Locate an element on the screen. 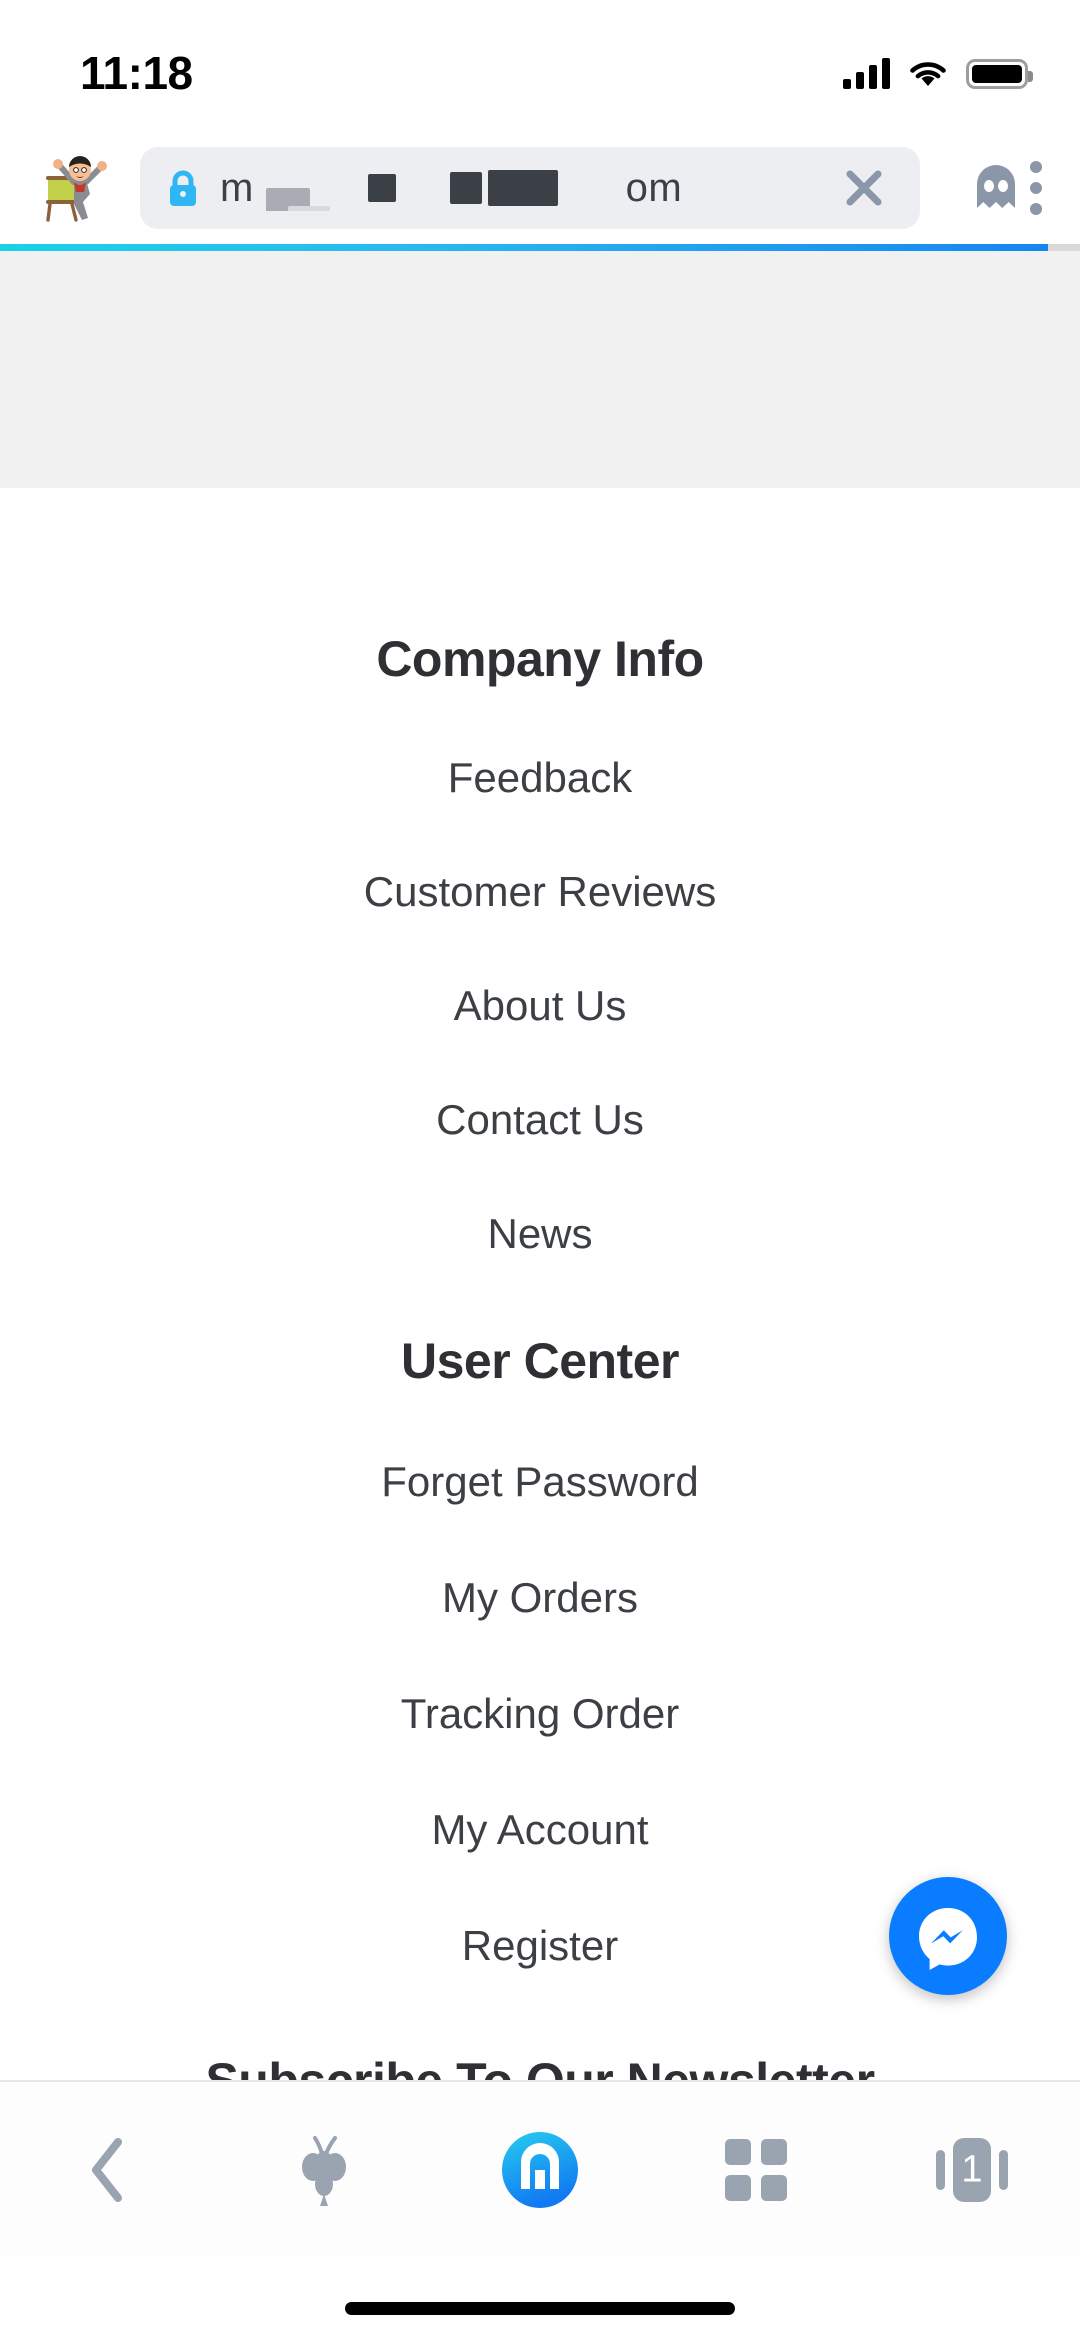 This screenshot has width=1080, height=2339. messenger-icon is located at coordinates (948, 1939).